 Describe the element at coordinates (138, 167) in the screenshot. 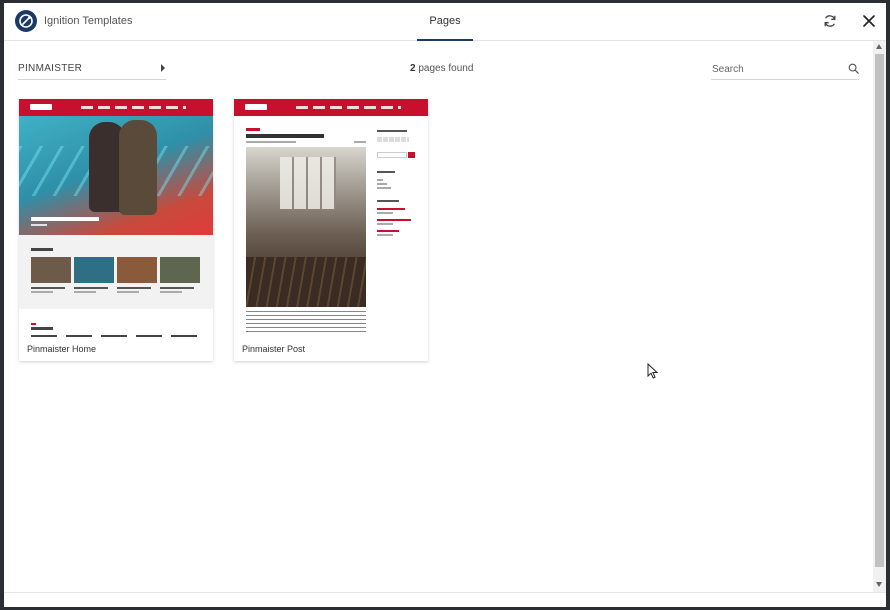

I see `hero-figure-right` at that location.